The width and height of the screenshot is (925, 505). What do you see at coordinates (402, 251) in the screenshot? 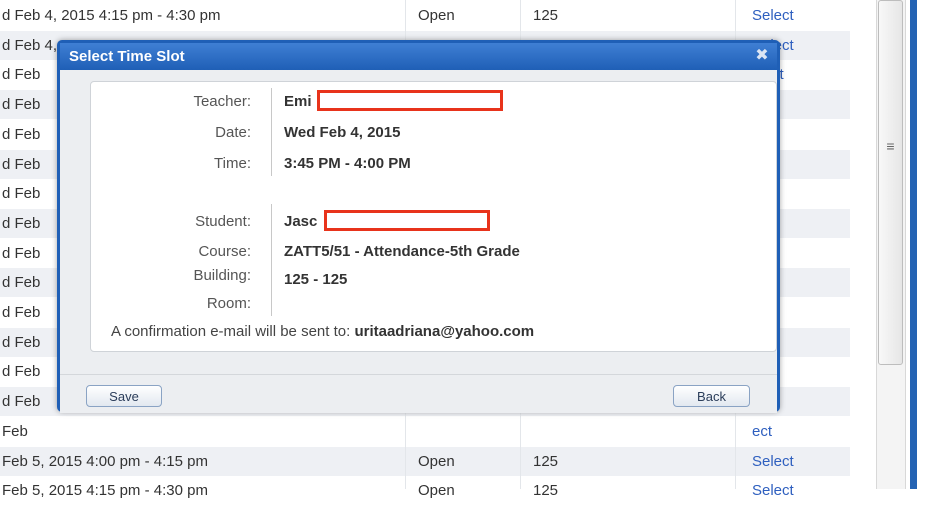
I see `course-value: ZATT5/51 - Attendance-5th Grade` at bounding box center [402, 251].